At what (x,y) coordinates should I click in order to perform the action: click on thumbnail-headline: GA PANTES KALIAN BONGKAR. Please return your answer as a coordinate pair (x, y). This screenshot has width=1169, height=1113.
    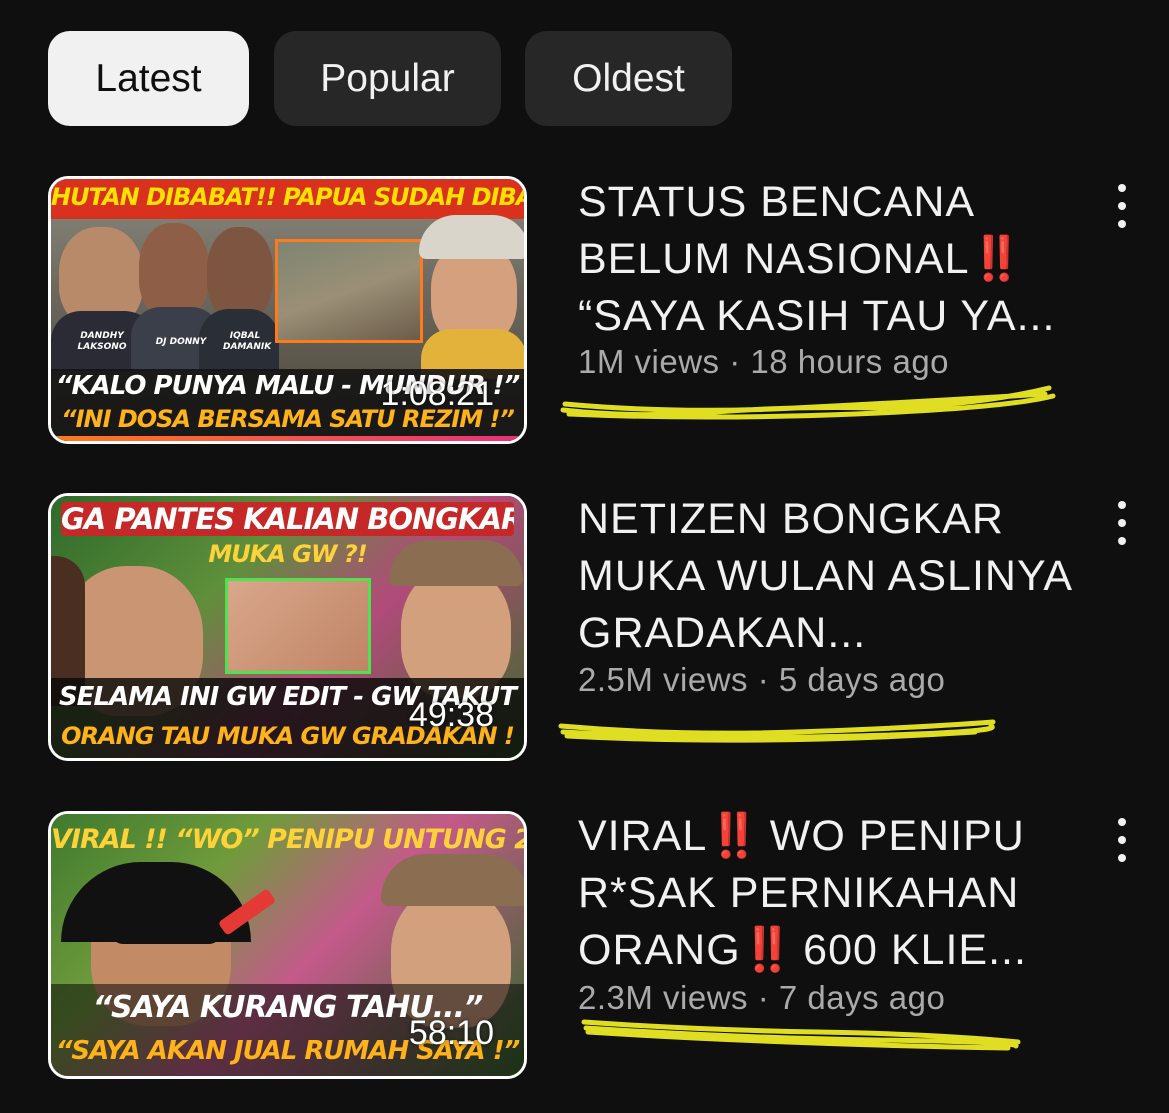
    Looking at the image, I should click on (287, 519).